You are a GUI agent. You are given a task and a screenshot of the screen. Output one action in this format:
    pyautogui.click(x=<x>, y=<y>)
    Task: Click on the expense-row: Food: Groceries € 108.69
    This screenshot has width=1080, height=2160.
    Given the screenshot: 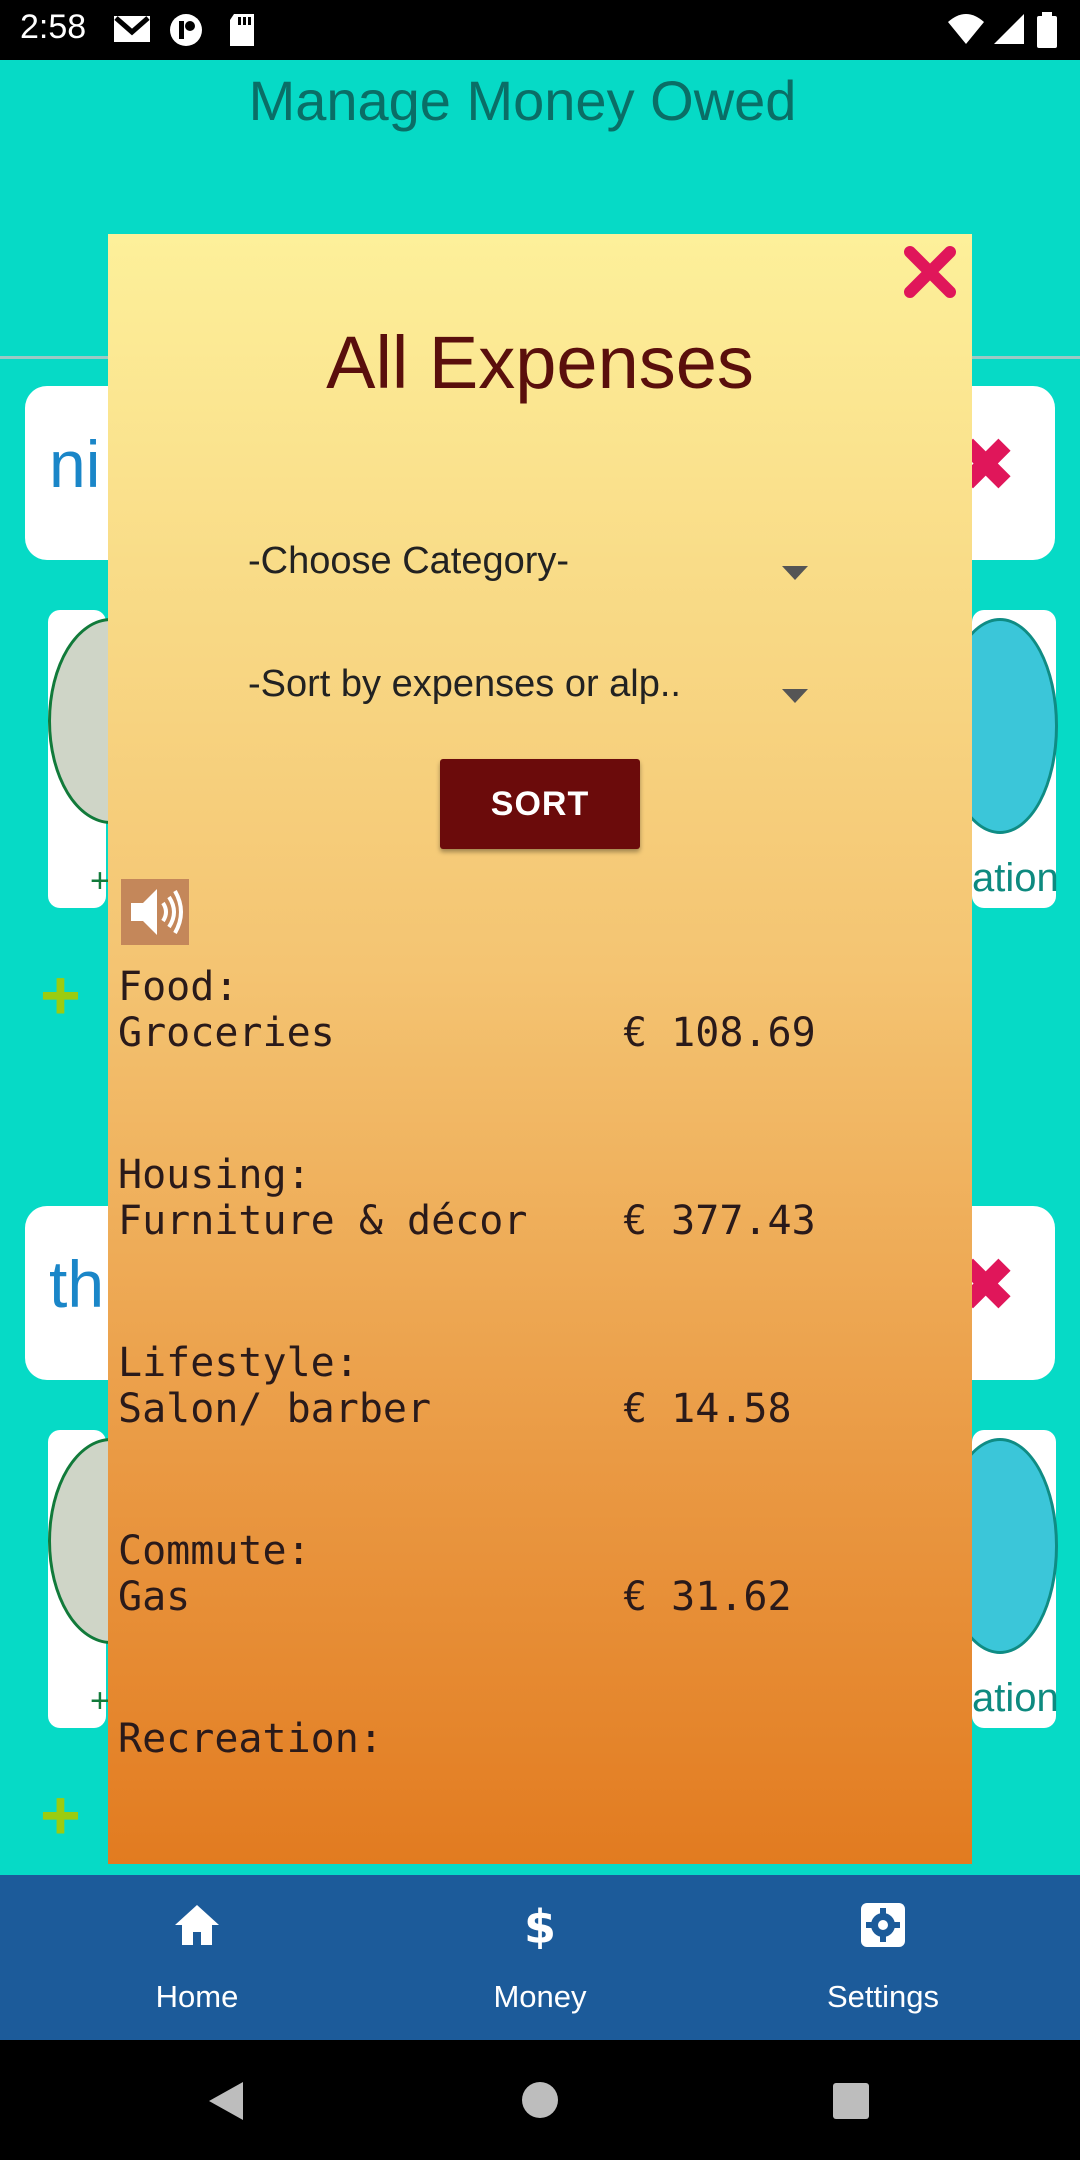 What is the action you would take?
    pyautogui.click(x=538, y=1010)
    